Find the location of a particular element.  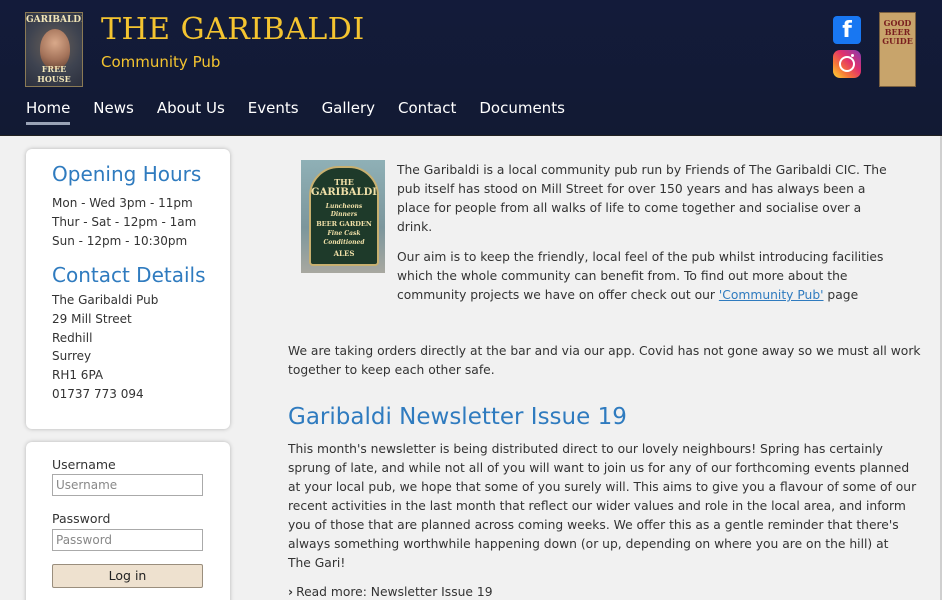

article-title: Garibaldi Newsletter Issue 19 is located at coordinates (457, 417).